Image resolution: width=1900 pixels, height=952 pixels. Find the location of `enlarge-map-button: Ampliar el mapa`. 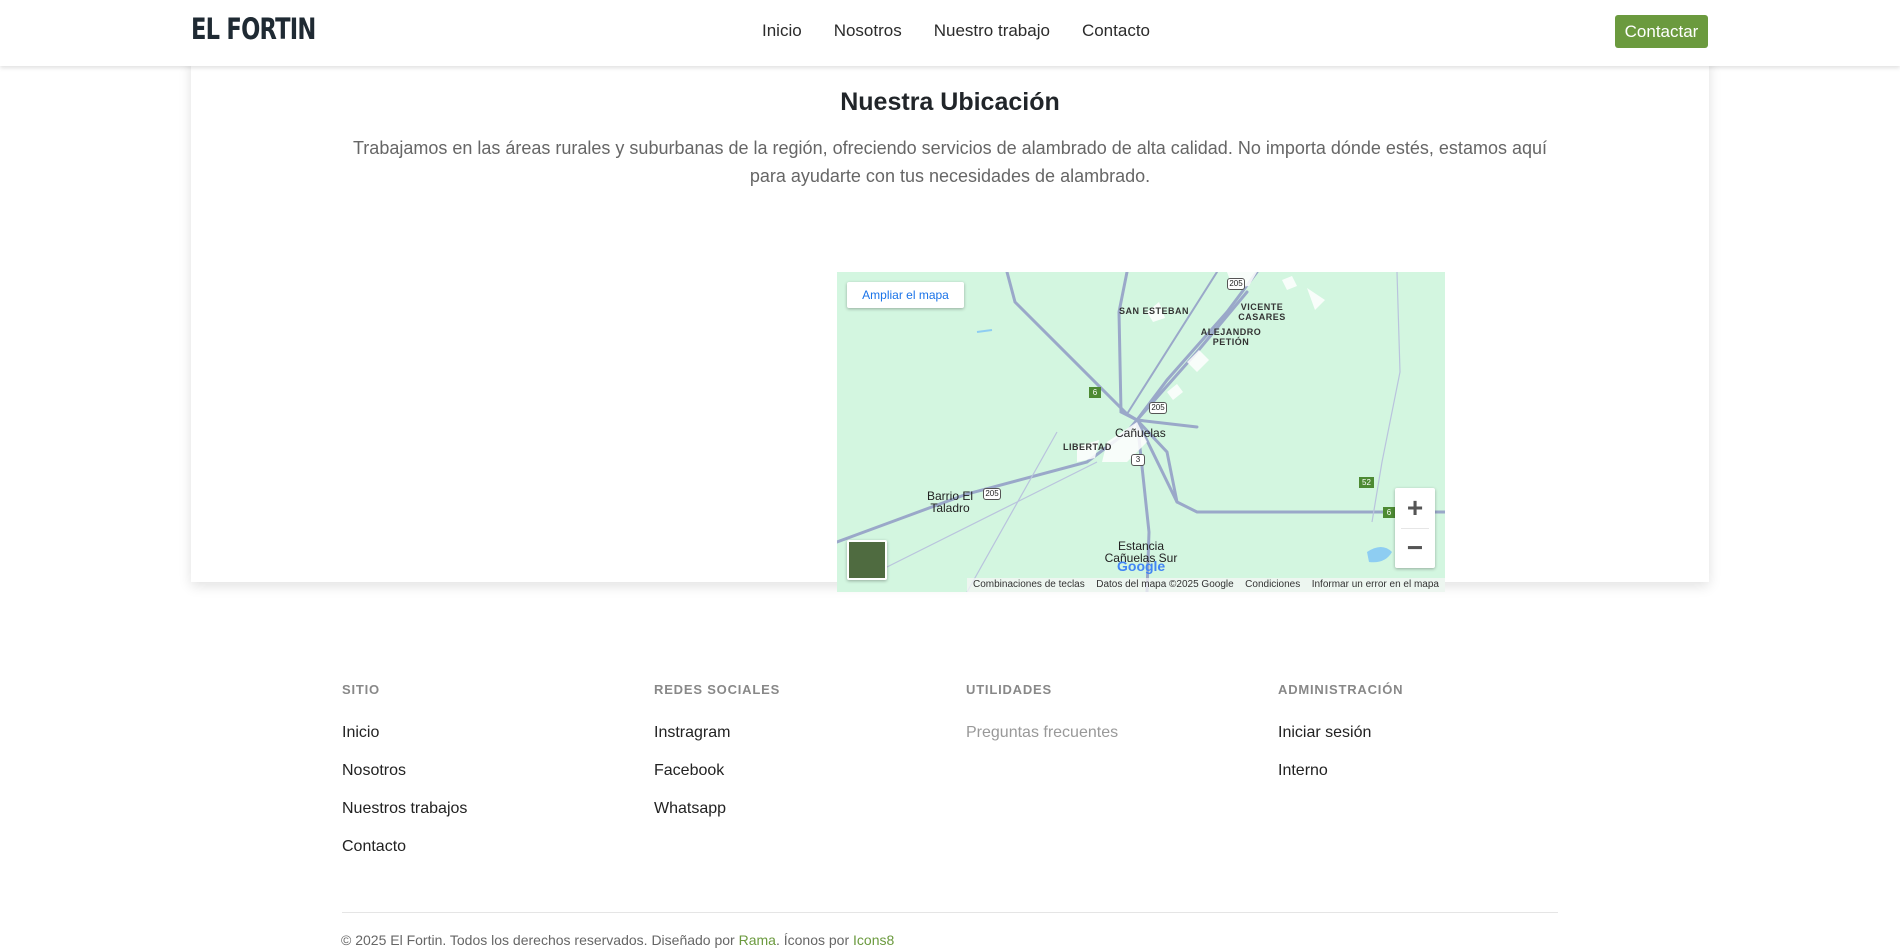

enlarge-map-button: Ampliar el mapa is located at coordinates (905, 295).